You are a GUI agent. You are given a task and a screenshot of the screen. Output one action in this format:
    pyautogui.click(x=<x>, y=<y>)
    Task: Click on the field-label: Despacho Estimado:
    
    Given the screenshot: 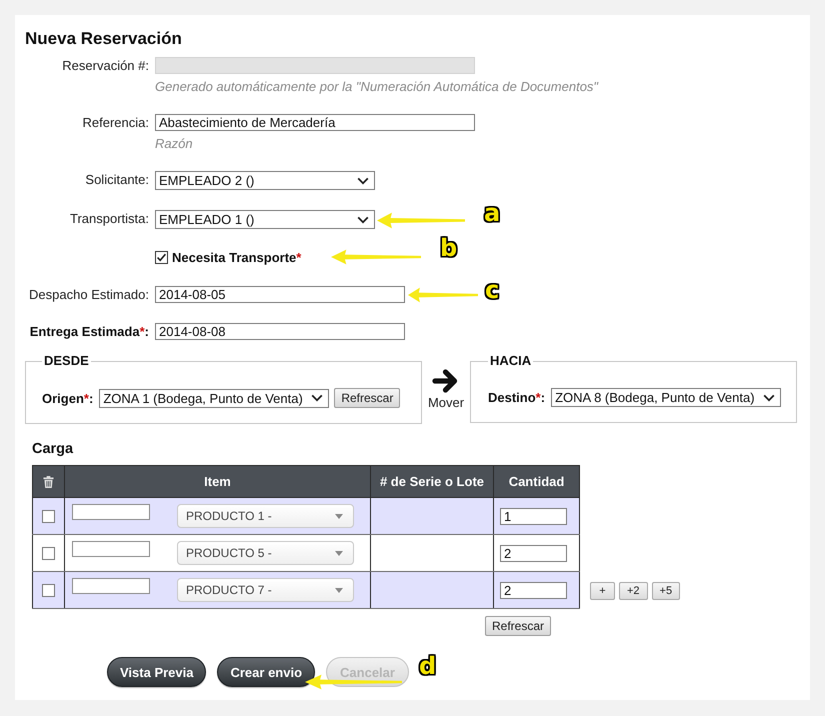 What is the action you would take?
    pyautogui.click(x=89, y=294)
    